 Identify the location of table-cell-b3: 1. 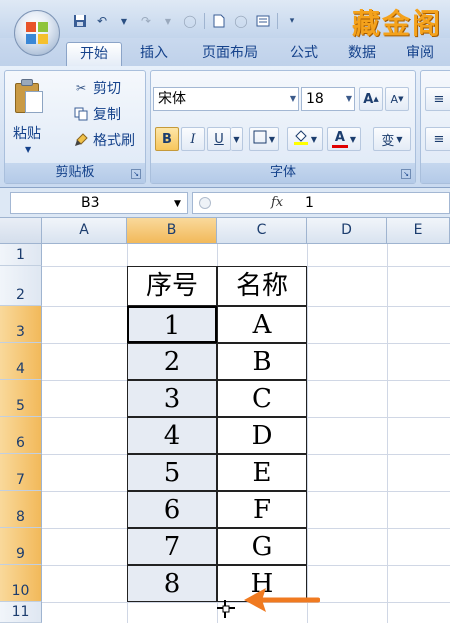
(172, 324).